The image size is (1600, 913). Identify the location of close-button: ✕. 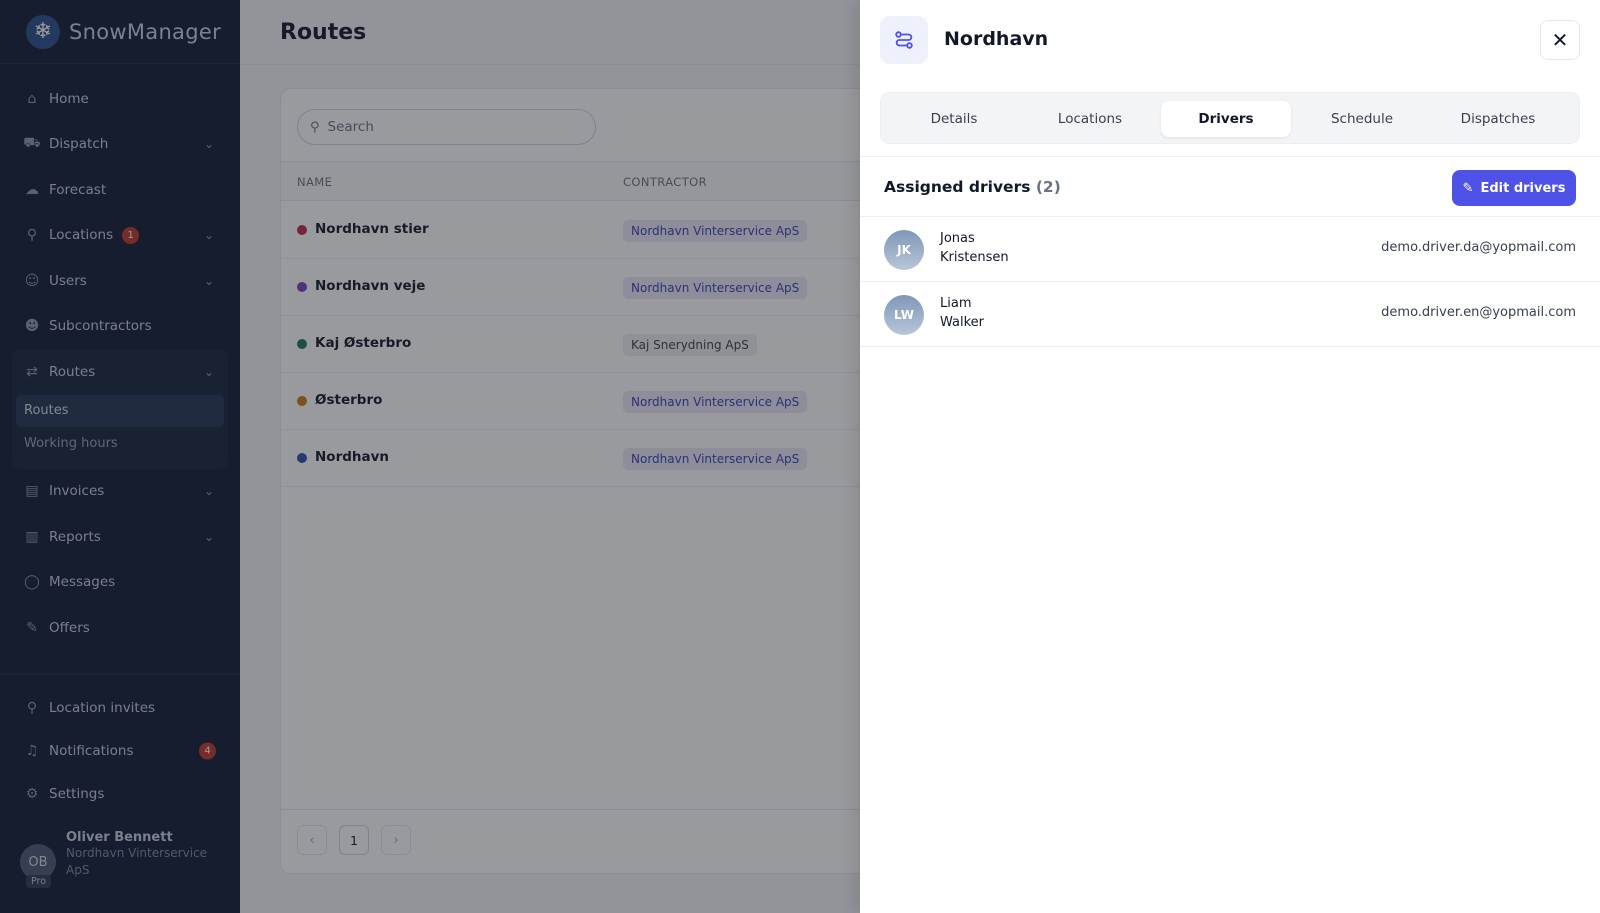
(1560, 40).